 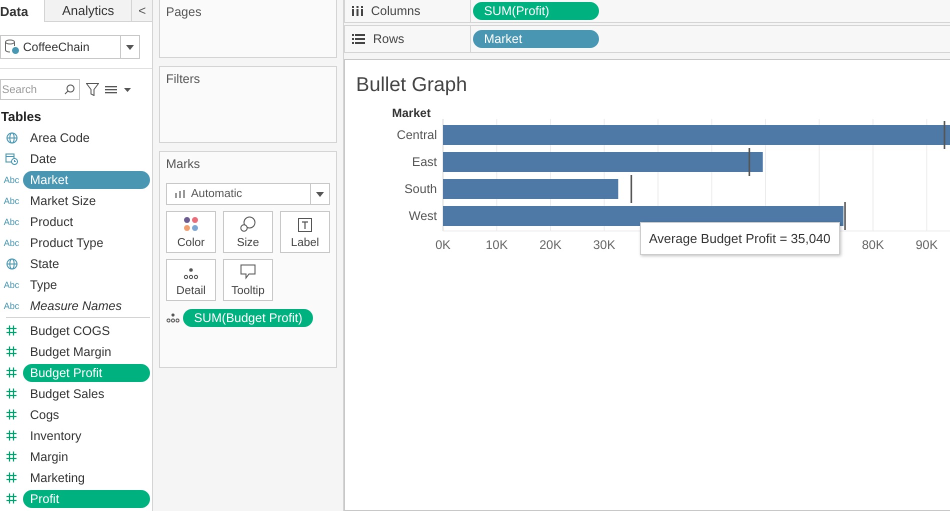 What do you see at coordinates (86, 331) in the screenshot?
I see `field-item: Budget COGS` at bounding box center [86, 331].